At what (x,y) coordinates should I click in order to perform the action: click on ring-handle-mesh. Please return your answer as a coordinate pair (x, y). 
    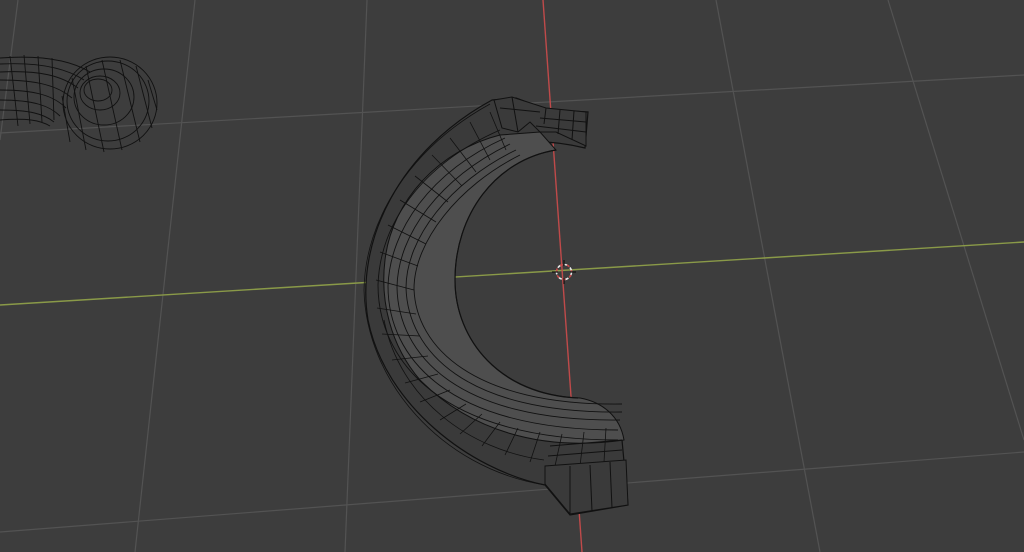
    Looking at the image, I should click on (79, 103).